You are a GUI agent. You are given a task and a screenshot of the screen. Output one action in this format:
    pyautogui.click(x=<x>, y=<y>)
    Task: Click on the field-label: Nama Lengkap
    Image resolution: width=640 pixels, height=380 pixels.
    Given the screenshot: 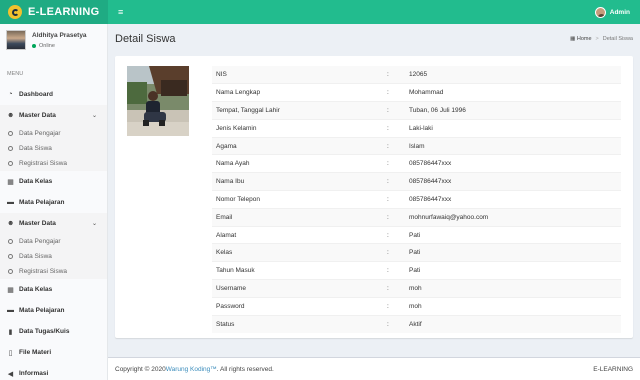 What is the action you would take?
    pyautogui.click(x=297, y=92)
    